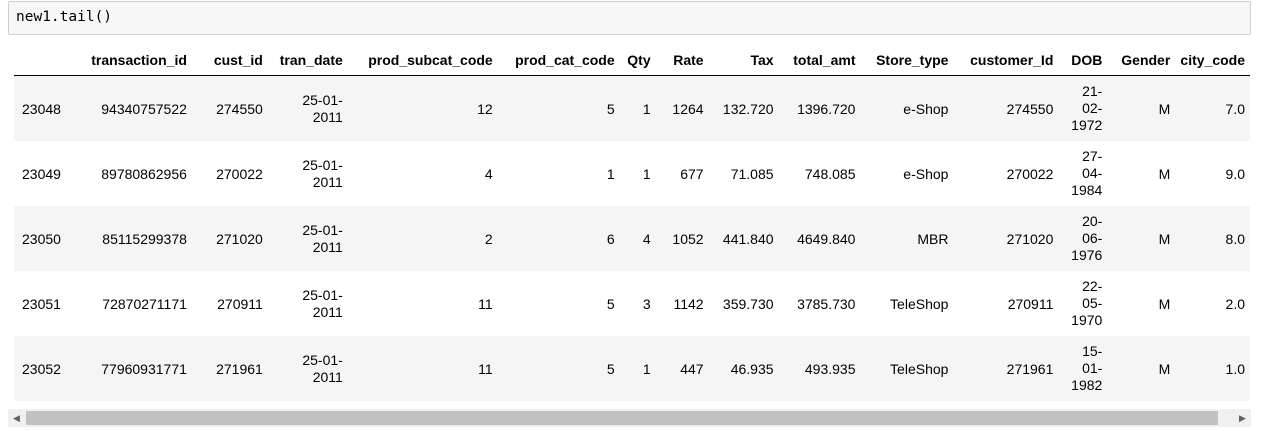  I want to click on row-index: 23049, so click(45, 173).